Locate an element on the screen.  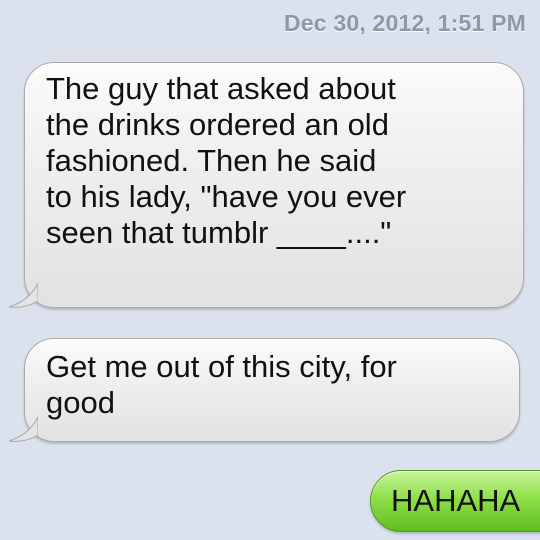
timestamp: Dec 30, 2012, 1:51 PM is located at coordinates (404, 23).